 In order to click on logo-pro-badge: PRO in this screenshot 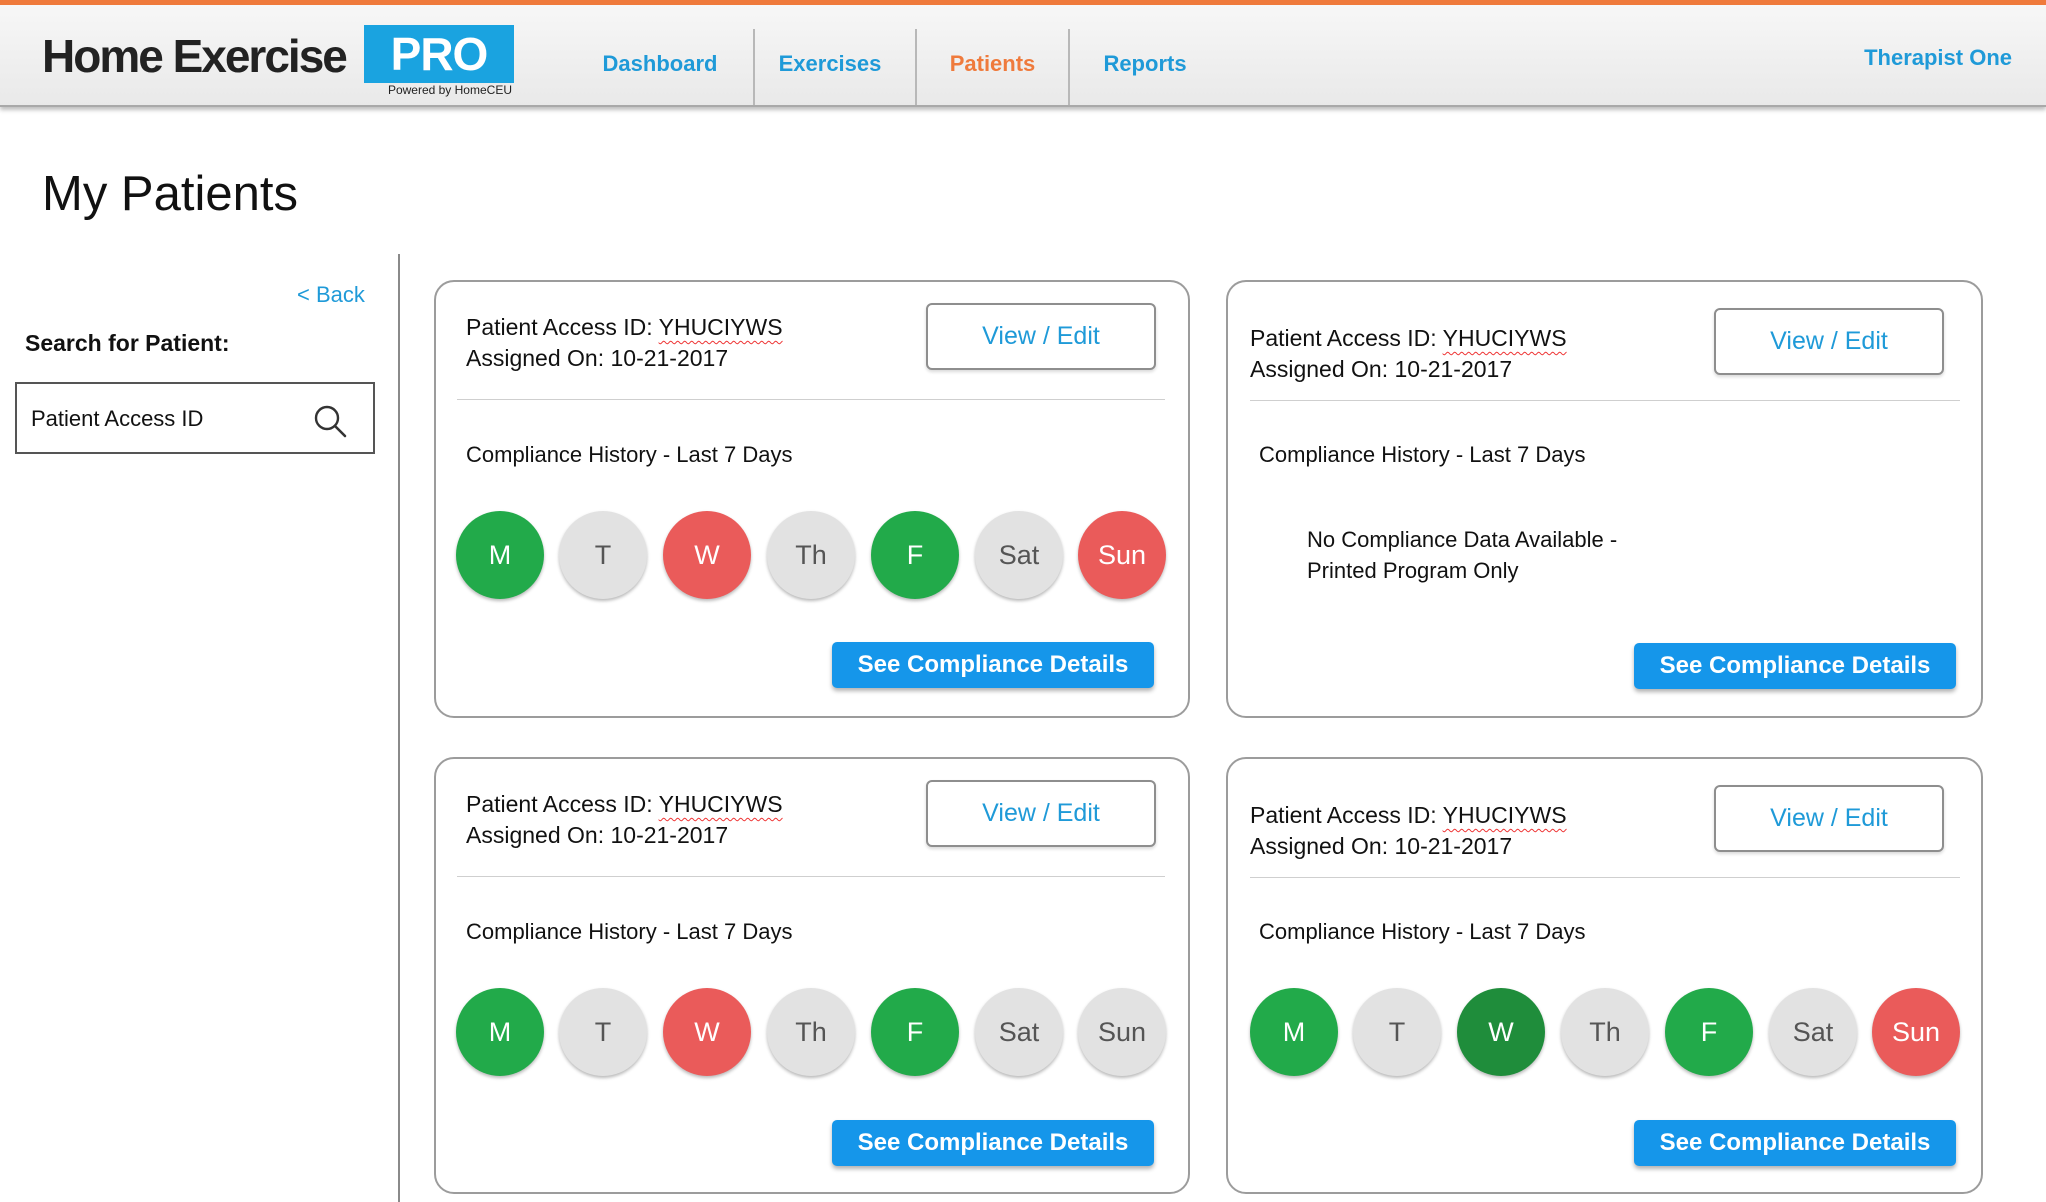, I will do `click(439, 54)`.